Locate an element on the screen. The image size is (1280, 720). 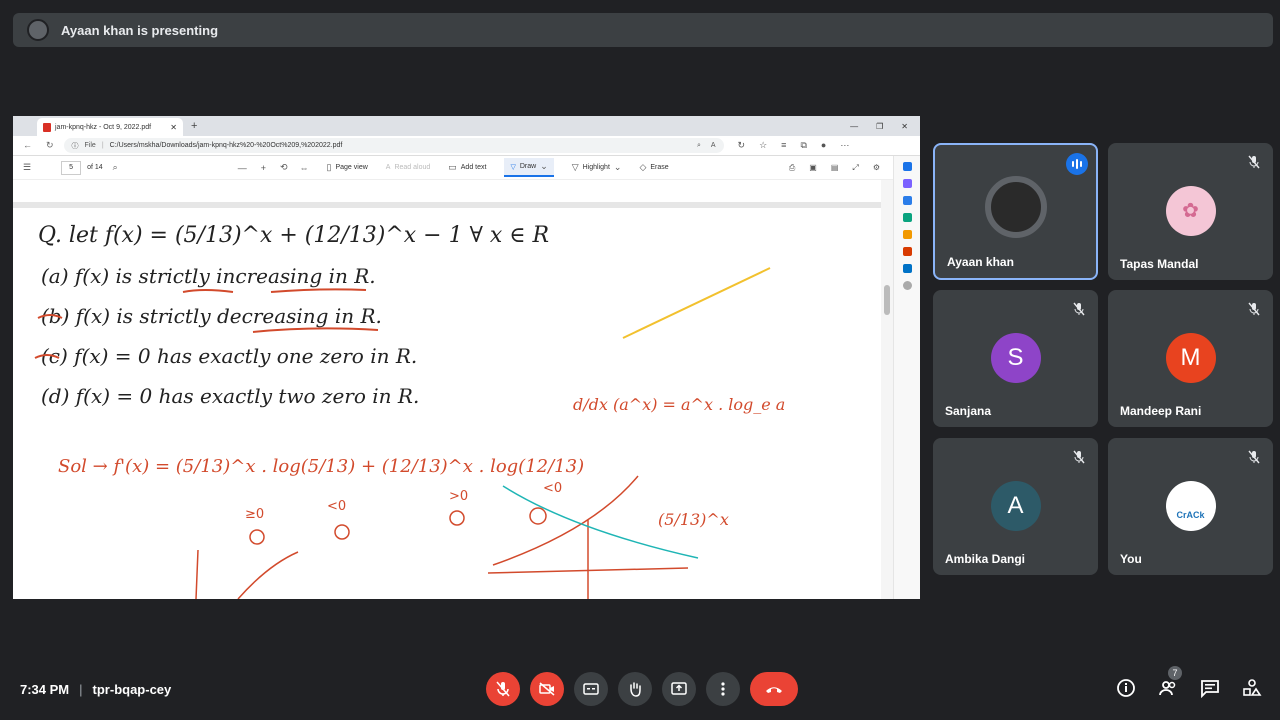
camera-toggle-button is located at coordinates (547, 689).